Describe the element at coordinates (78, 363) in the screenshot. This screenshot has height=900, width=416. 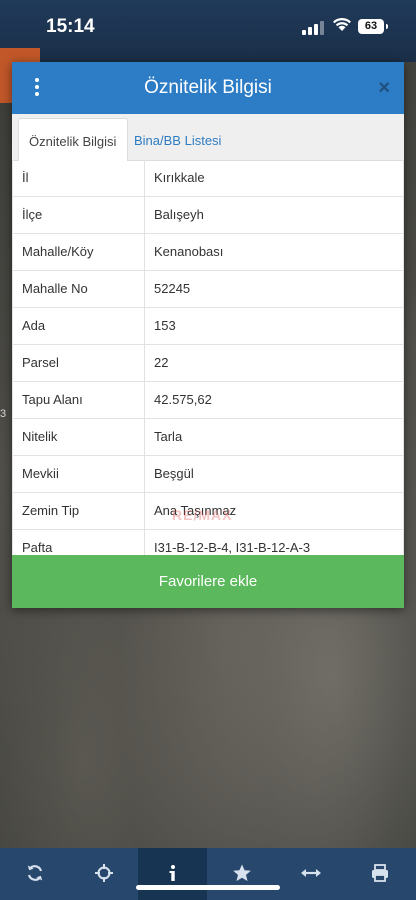
I see `row-key: Parsel` at that location.